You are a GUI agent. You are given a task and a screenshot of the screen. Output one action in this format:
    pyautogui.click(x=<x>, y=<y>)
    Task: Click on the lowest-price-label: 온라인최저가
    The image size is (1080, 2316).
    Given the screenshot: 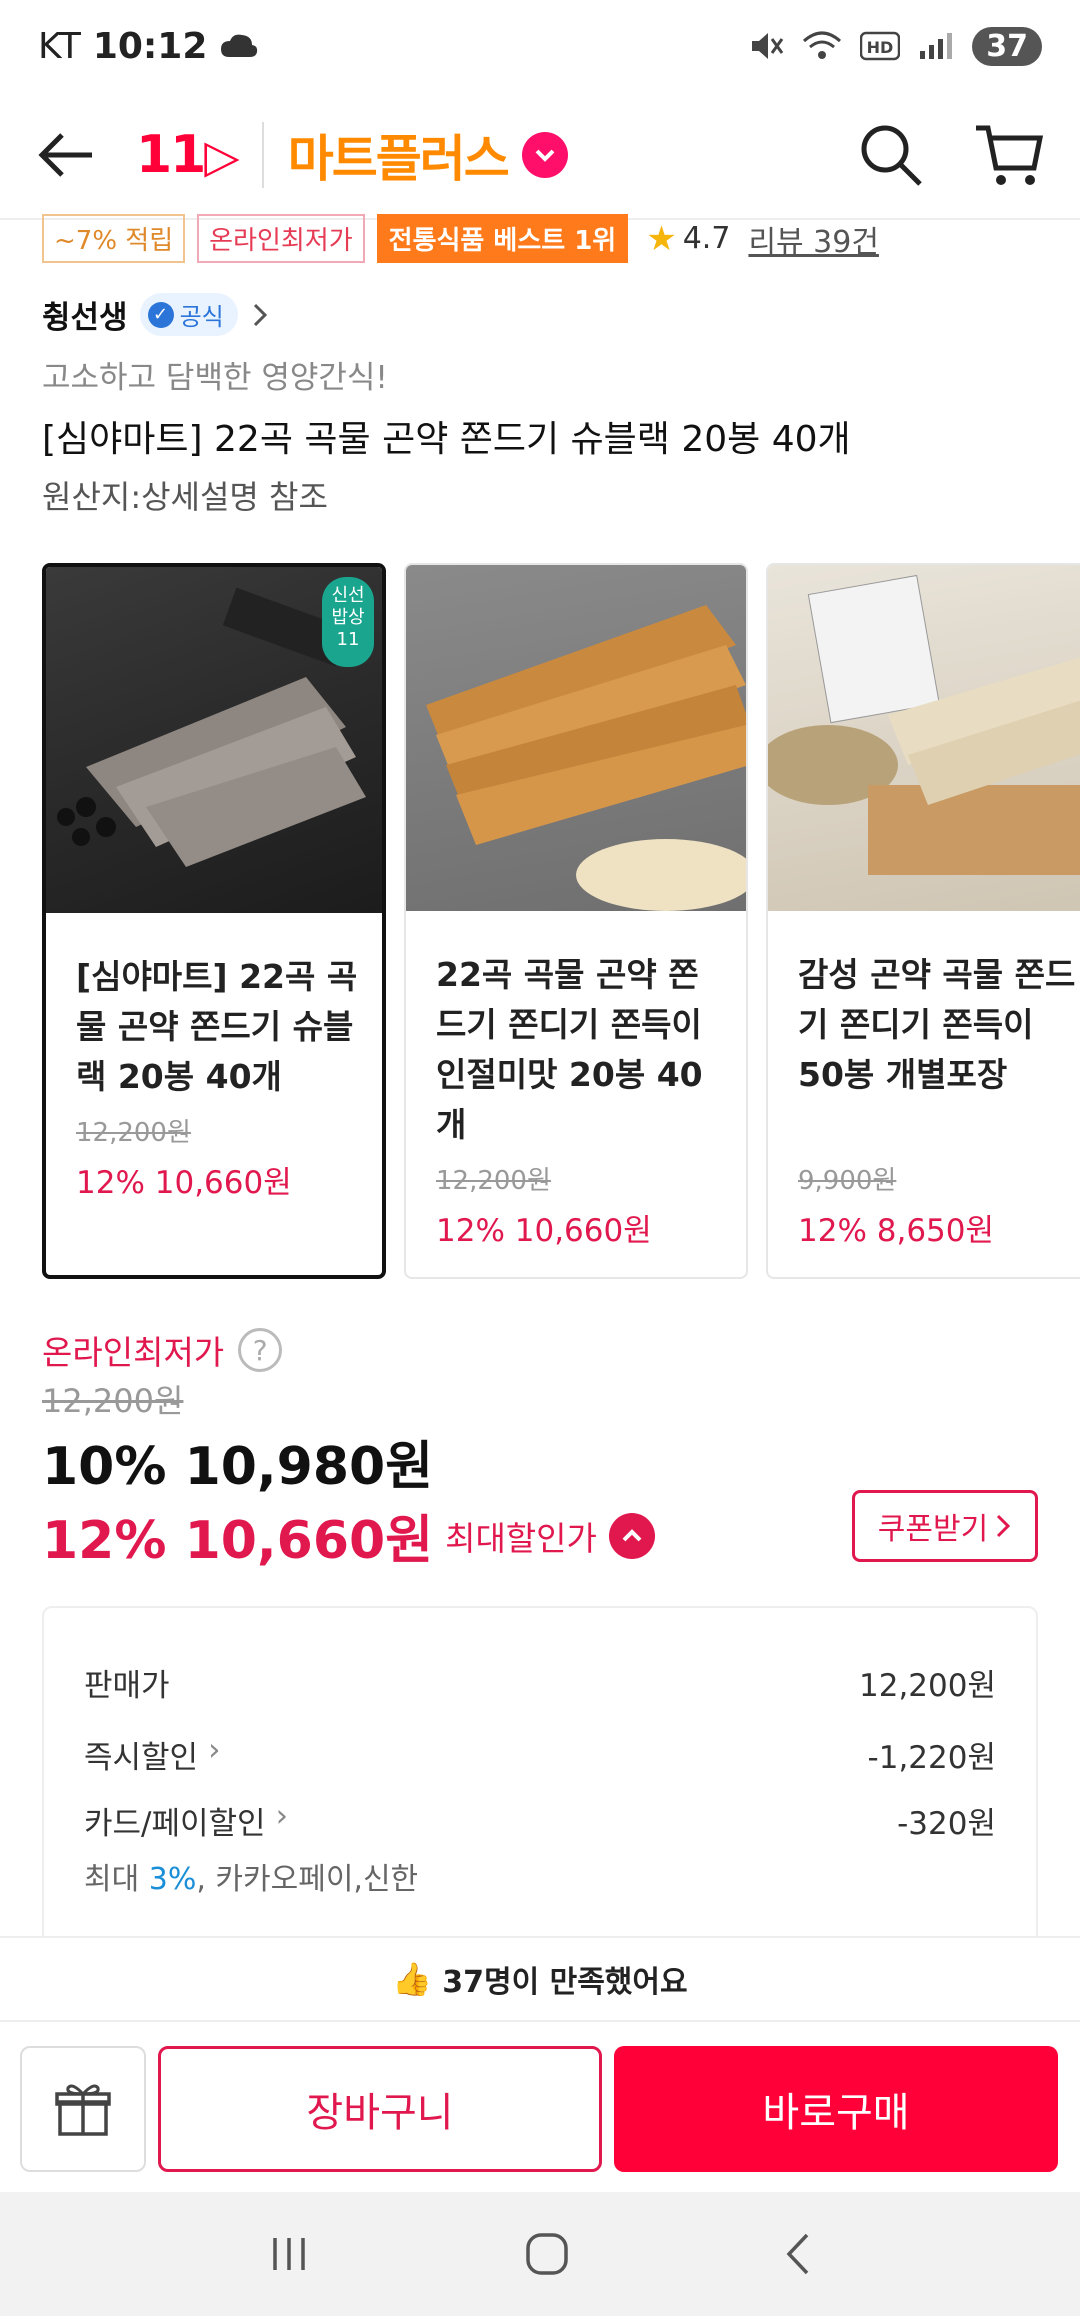 What is the action you would take?
    pyautogui.click(x=133, y=1352)
    